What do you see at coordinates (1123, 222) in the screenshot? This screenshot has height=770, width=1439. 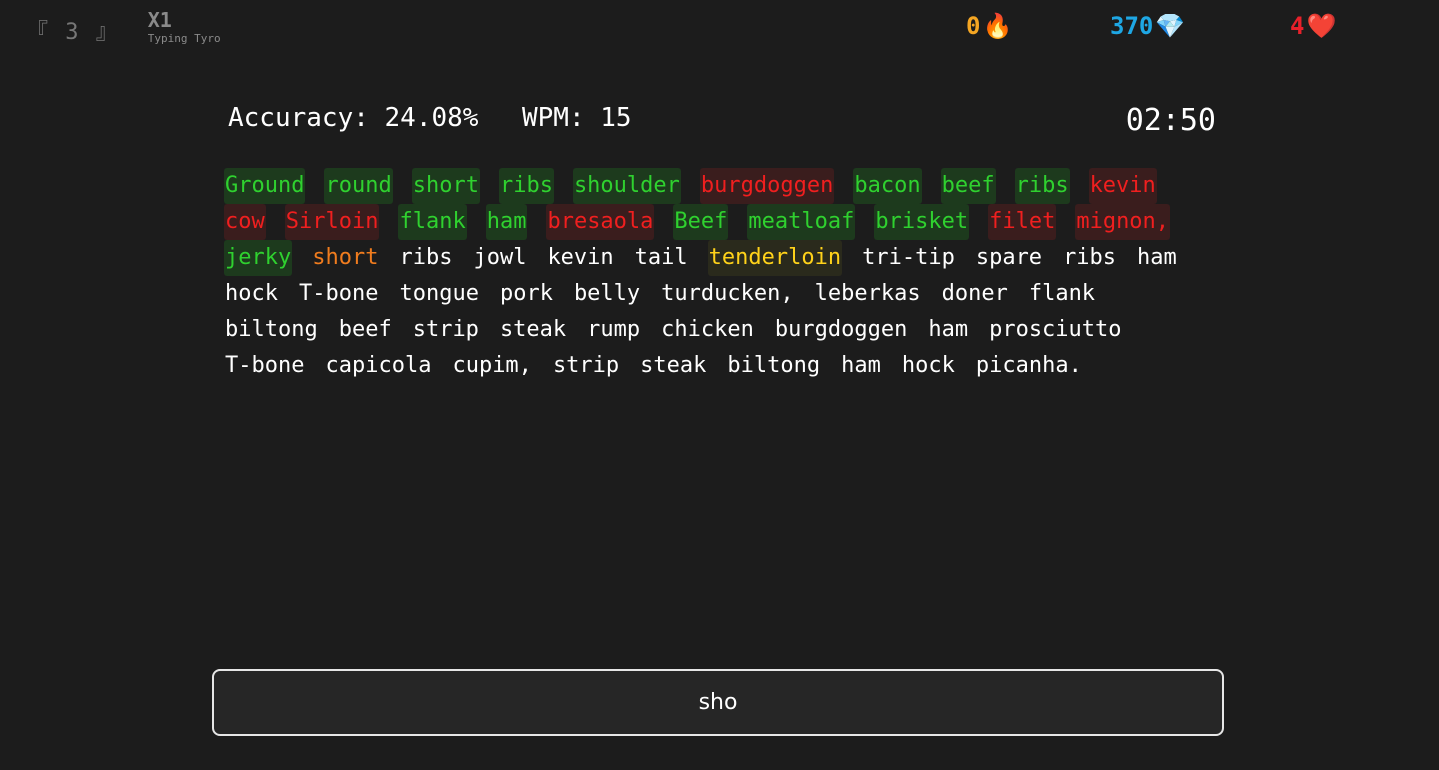 I see `word: mignon,` at bounding box center [1123, 222].